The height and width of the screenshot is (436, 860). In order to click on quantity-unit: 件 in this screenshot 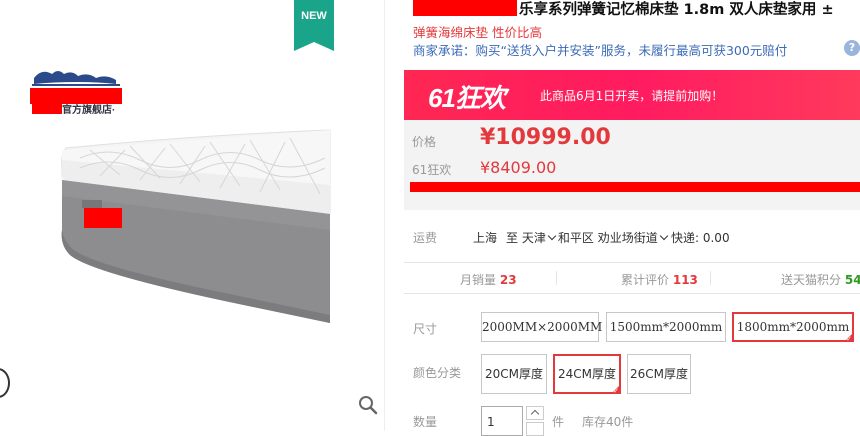, I will do `click(558, 422)`.